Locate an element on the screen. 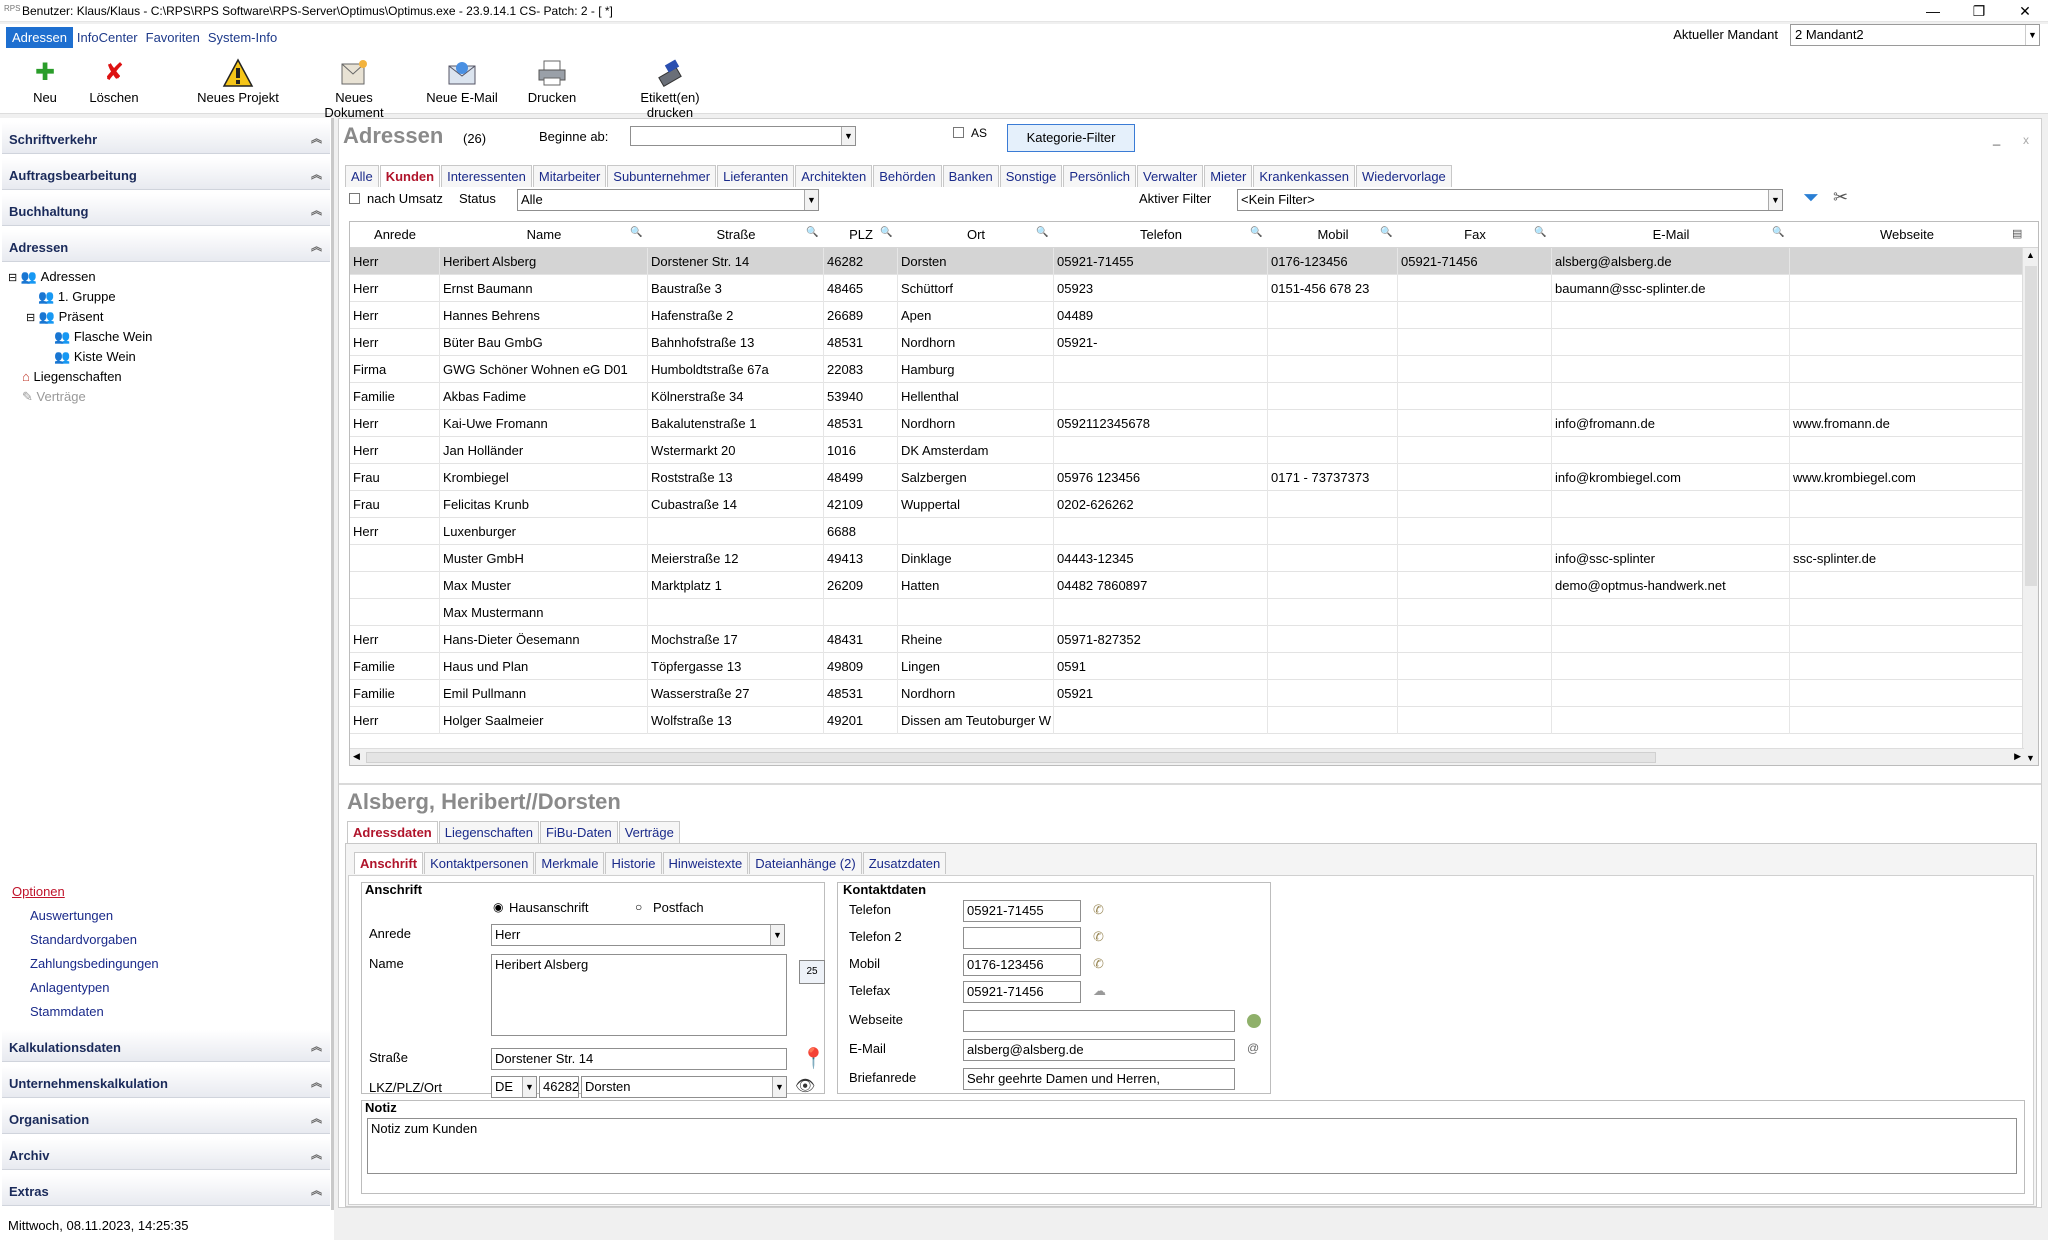 The height and width of the screenshot is (1240, 2048). vertical-scrollbar: ▲ ▼ is located at coordinates (2030, 506).